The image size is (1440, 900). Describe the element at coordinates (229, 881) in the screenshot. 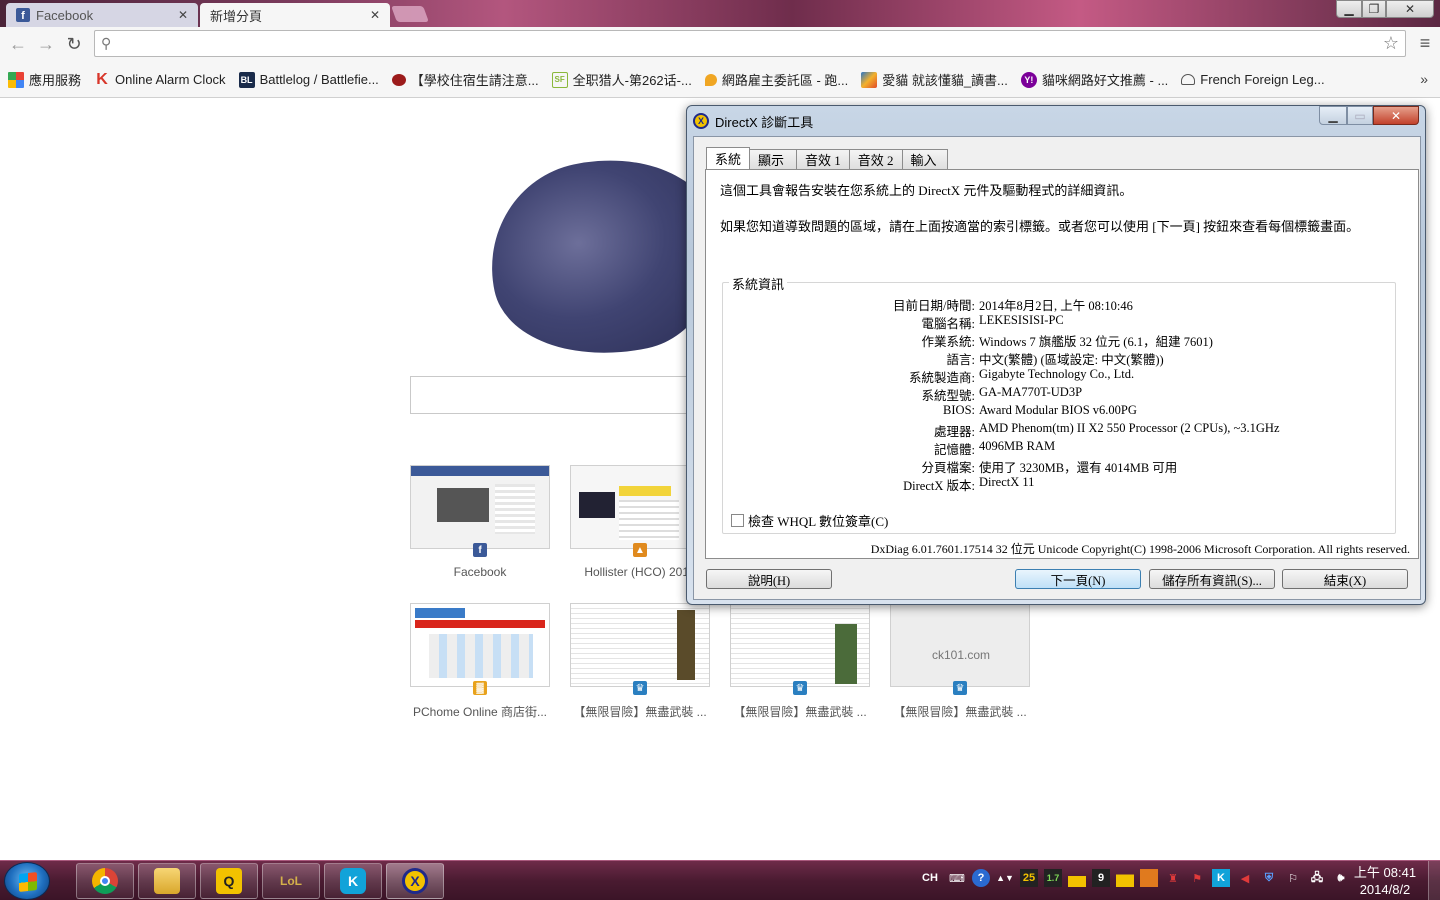

I see `app-q-taskbar-button: Q` at that location.